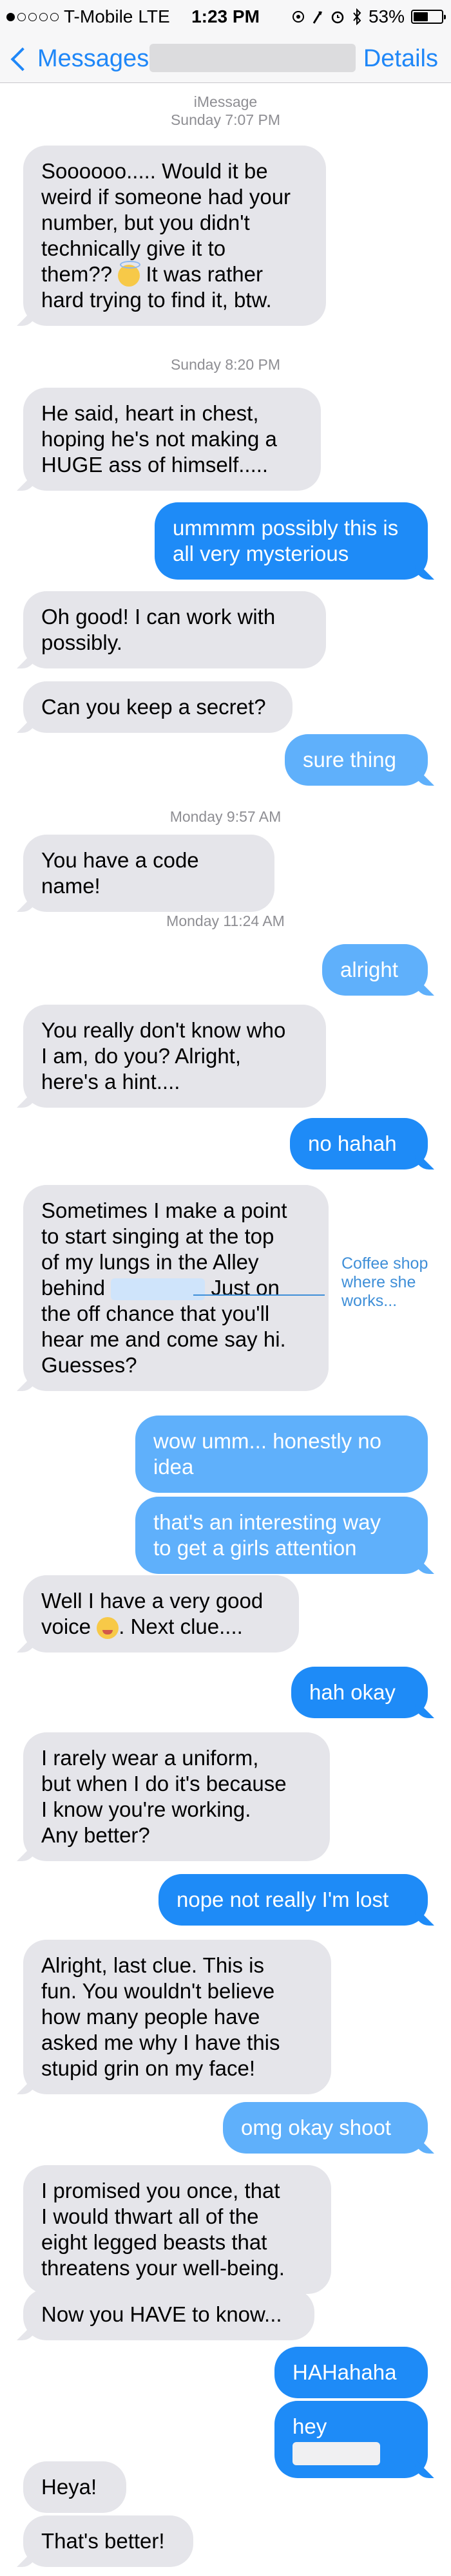 The width and height of the screenshot is (451, 2576). I want to click on battery-percent: 53%, so click(386, 16).